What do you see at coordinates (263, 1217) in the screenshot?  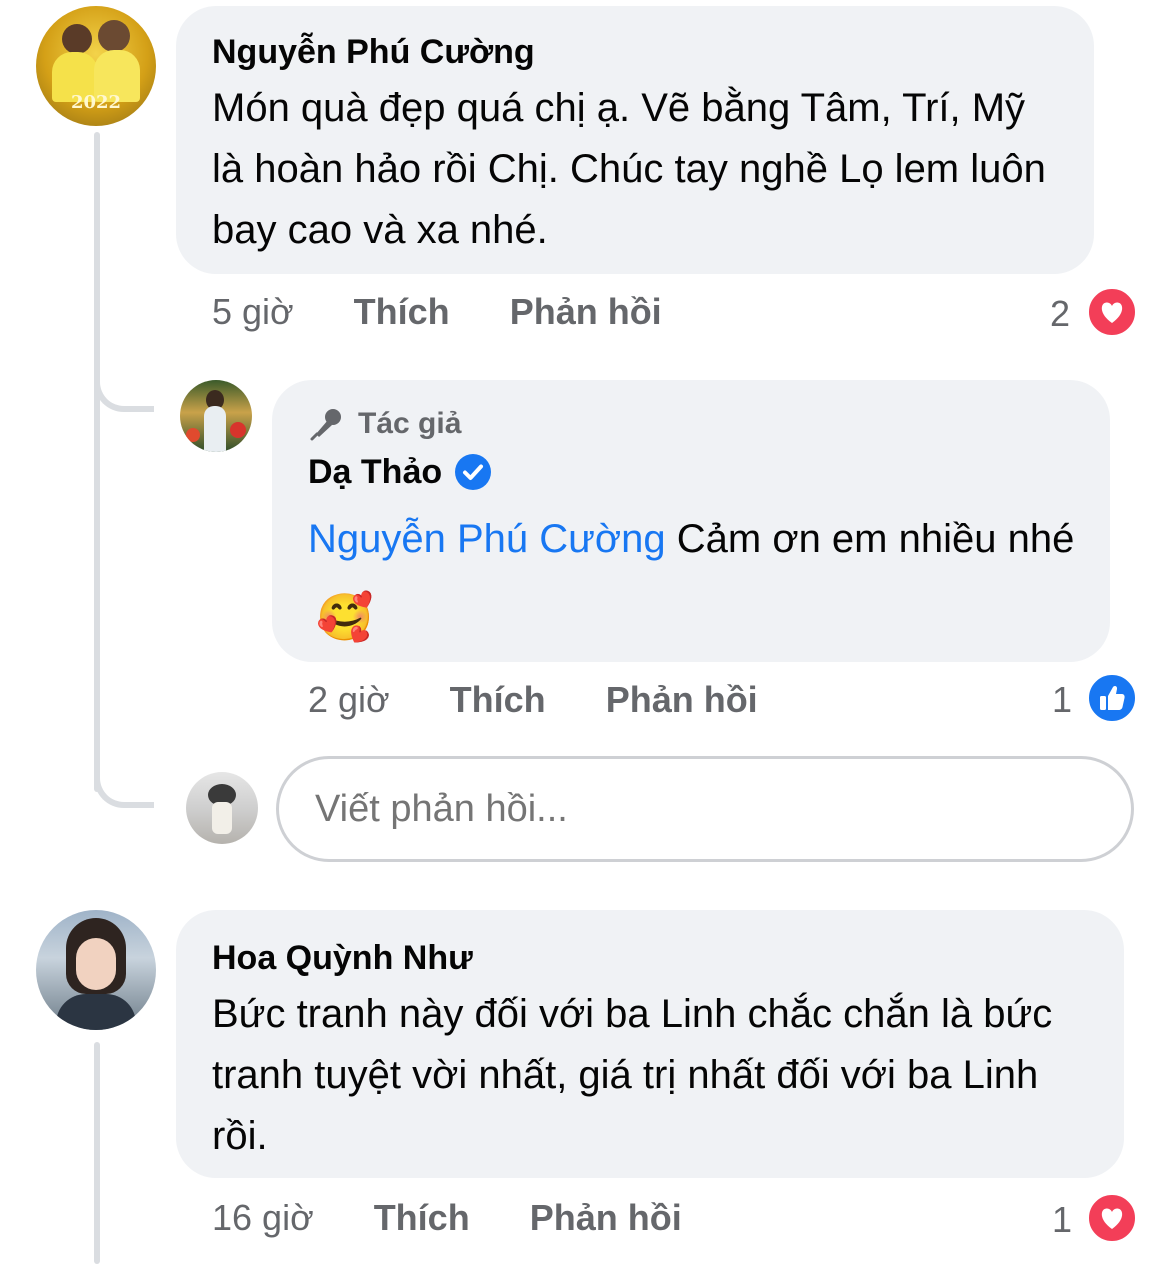 I see `comment-time: 16 giờ` at bounding box center [263, 1217].